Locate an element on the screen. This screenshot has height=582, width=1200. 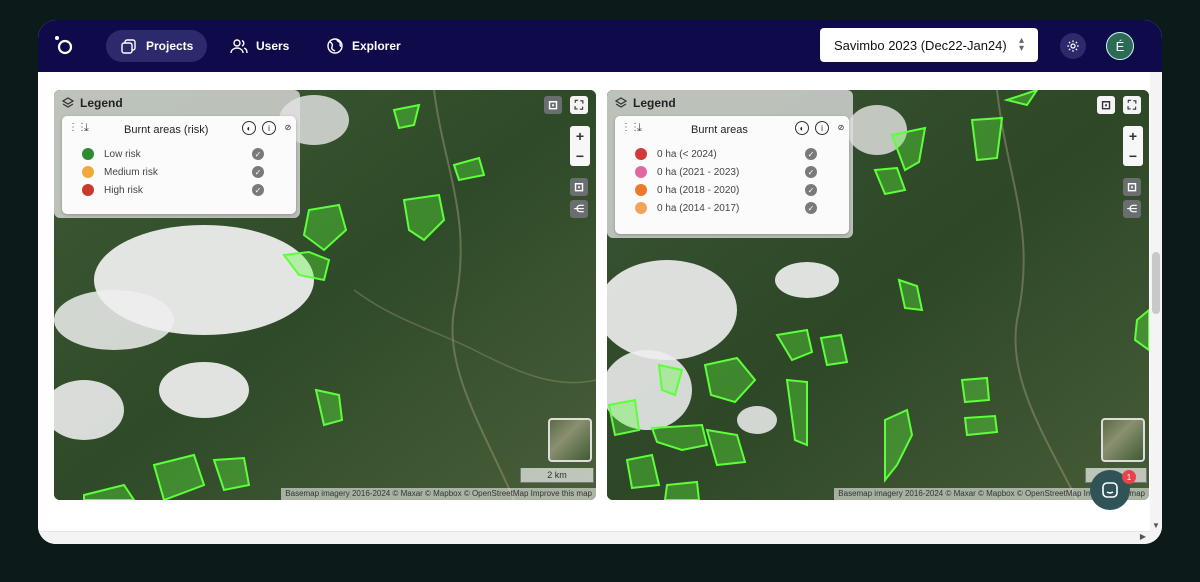
select-chevron-icon: ▴ ▾ is located at coordinates (1021, 44).